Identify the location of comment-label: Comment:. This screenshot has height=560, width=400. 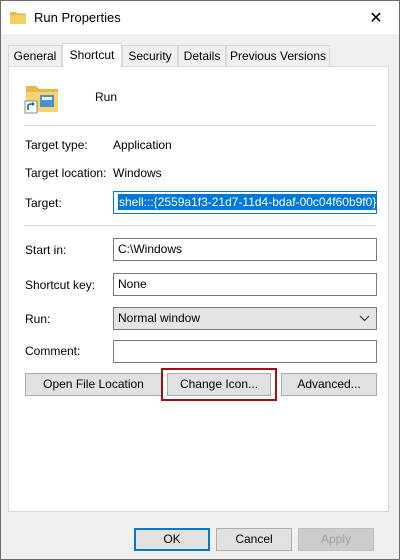
(53, 351).